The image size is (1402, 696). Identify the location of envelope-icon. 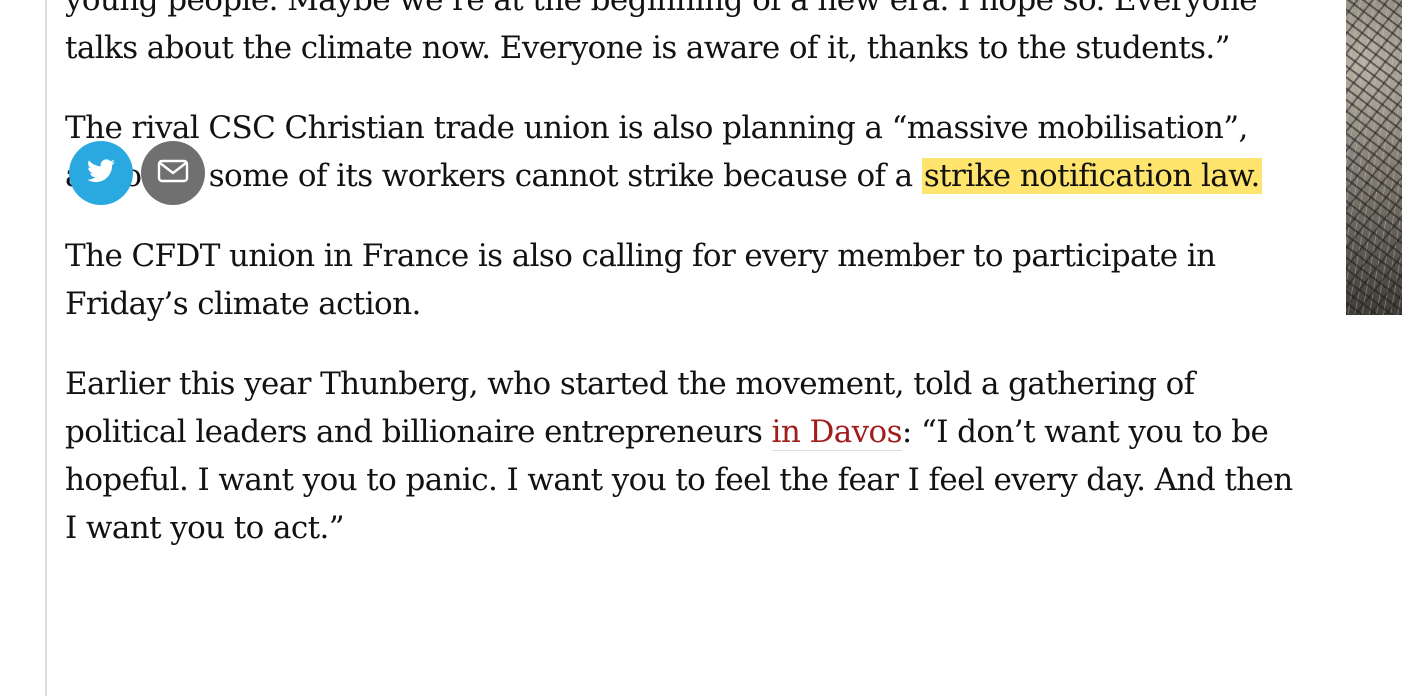
(173, 173).